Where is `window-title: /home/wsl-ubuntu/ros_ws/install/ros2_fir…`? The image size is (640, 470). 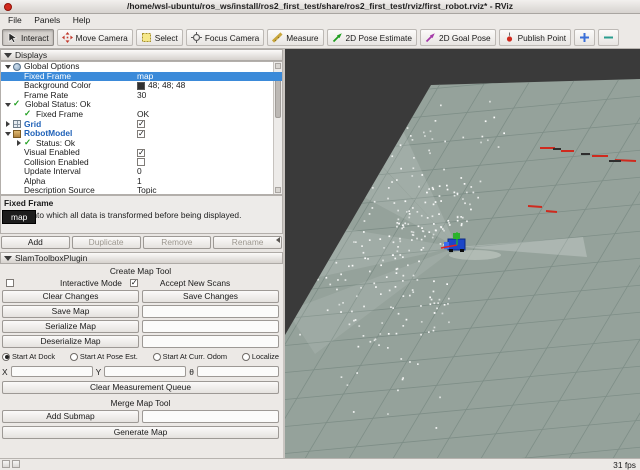 window-title: /home/wsl-ubuntu/ros_ws/install/ros2_fir… is located at coordinates (320, 6).